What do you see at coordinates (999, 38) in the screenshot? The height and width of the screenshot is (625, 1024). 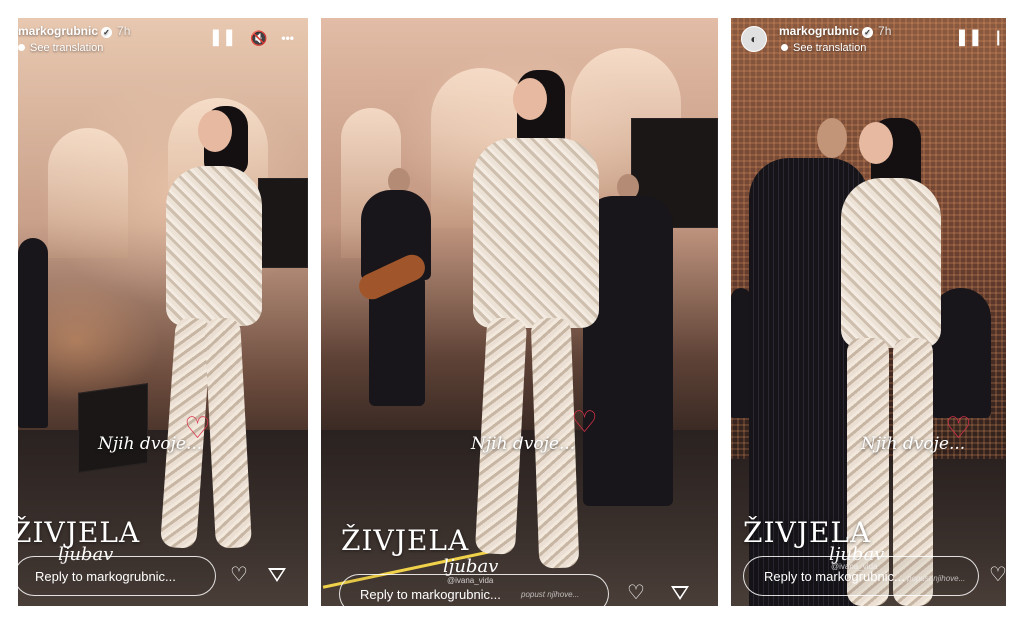 I see `more-icon: |` at bounding box center [999, 38].